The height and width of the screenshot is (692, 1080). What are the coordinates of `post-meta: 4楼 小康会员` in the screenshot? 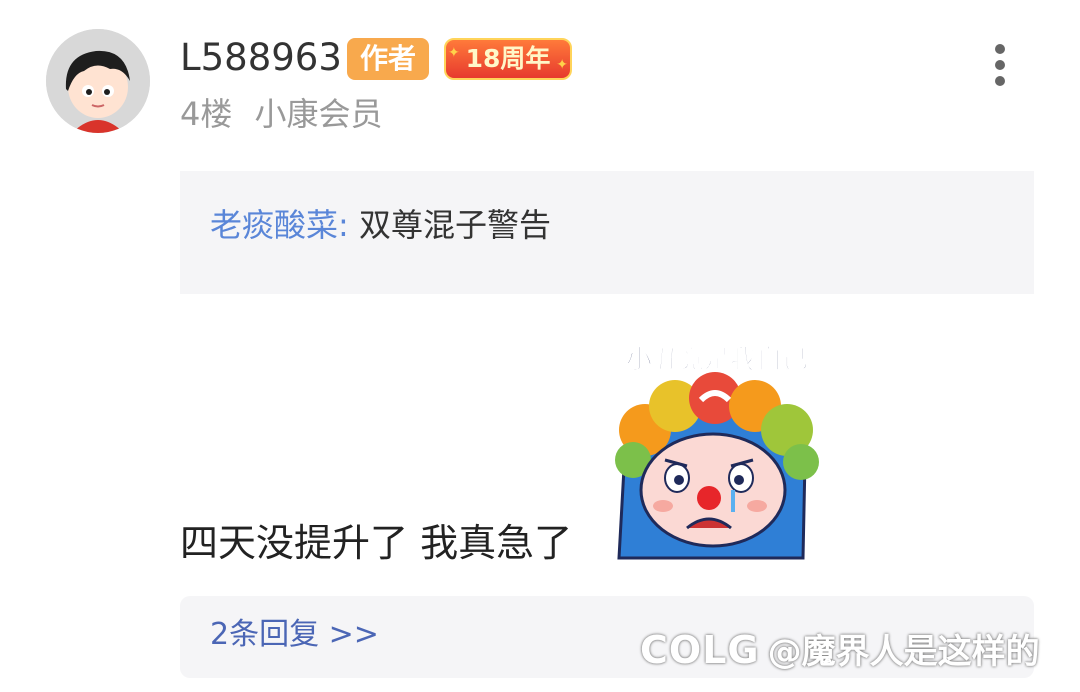 It's located at (281, 114).